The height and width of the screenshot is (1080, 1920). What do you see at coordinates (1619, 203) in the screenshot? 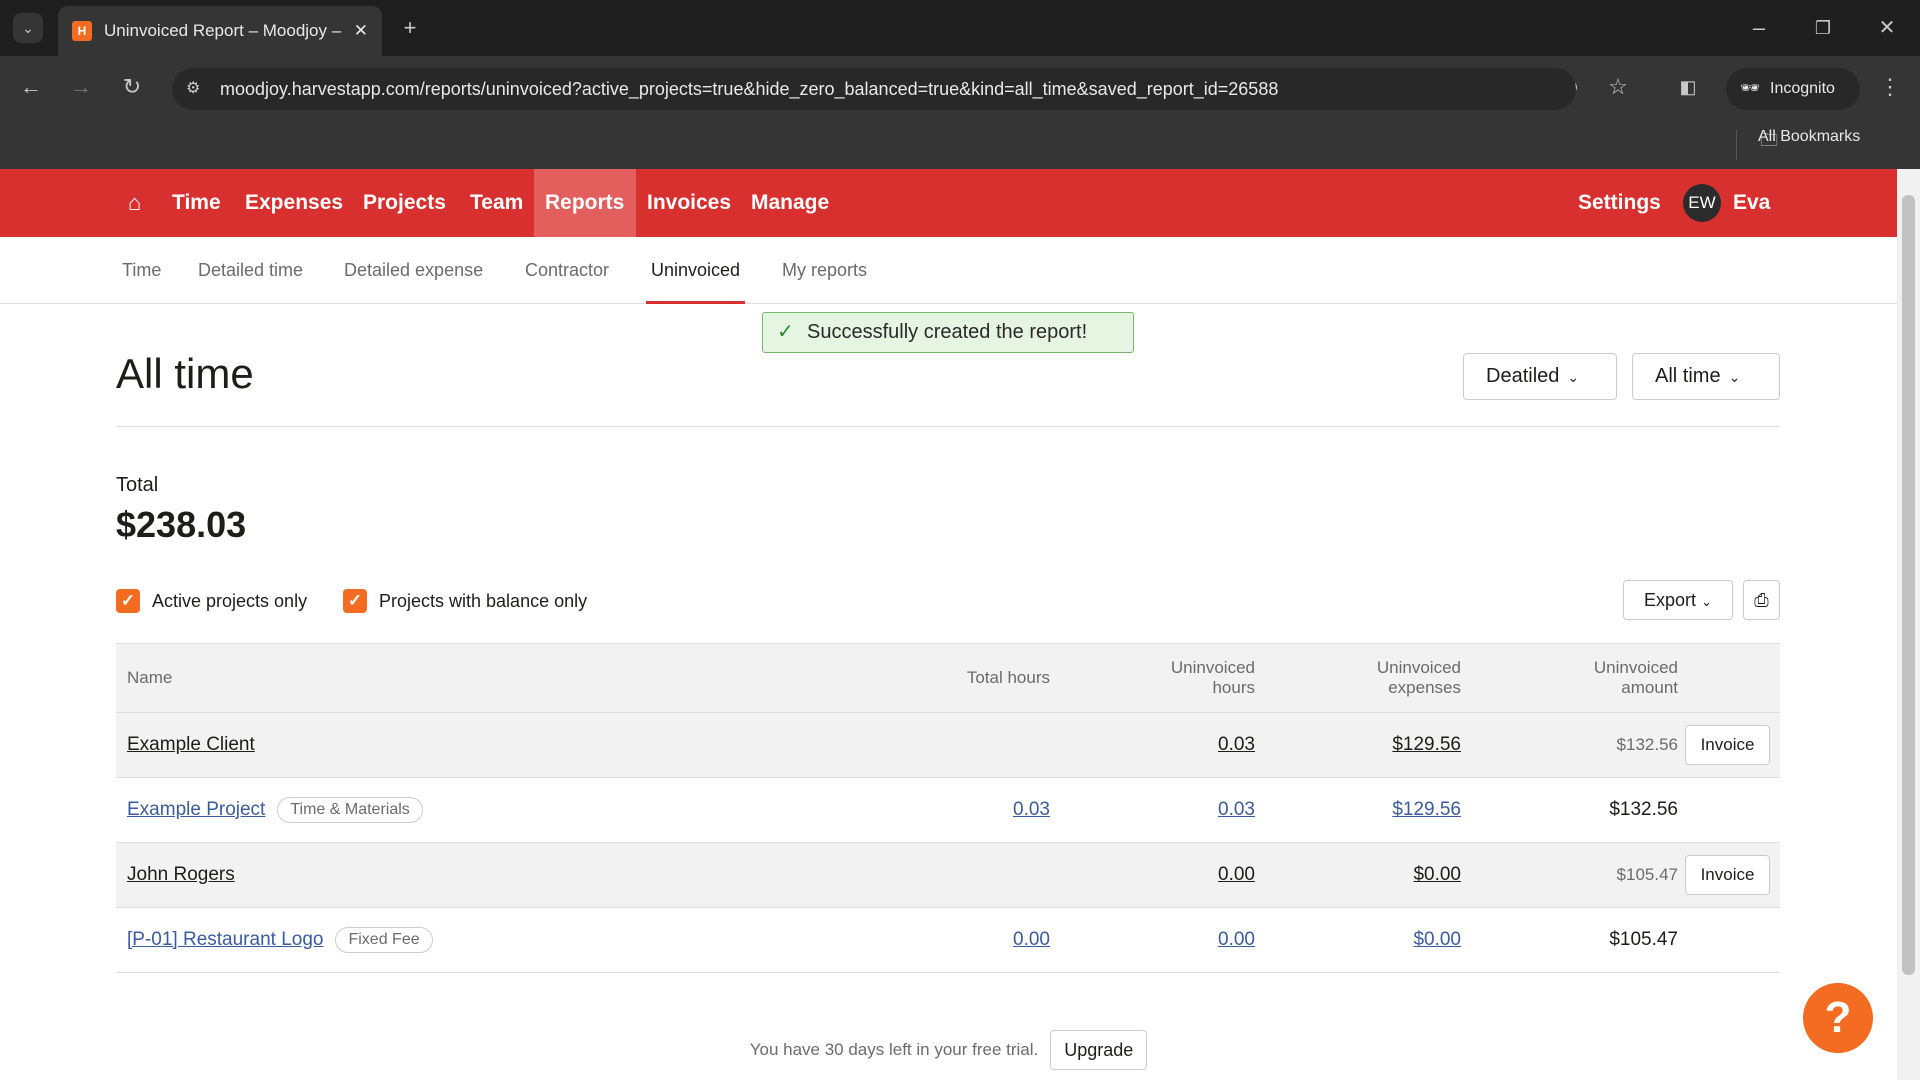
I see `nav-settings: Settings` at bounding box center [1619, 203].